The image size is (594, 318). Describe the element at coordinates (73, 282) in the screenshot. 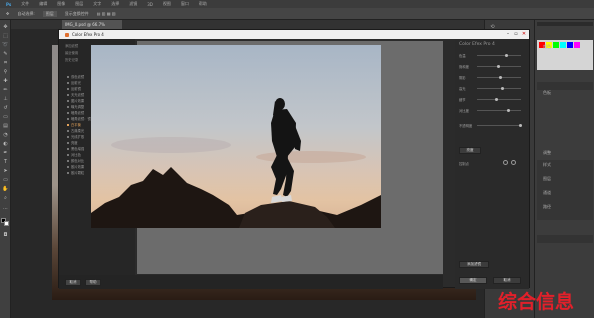

I see `cancel-button-left: 取消` at that location.